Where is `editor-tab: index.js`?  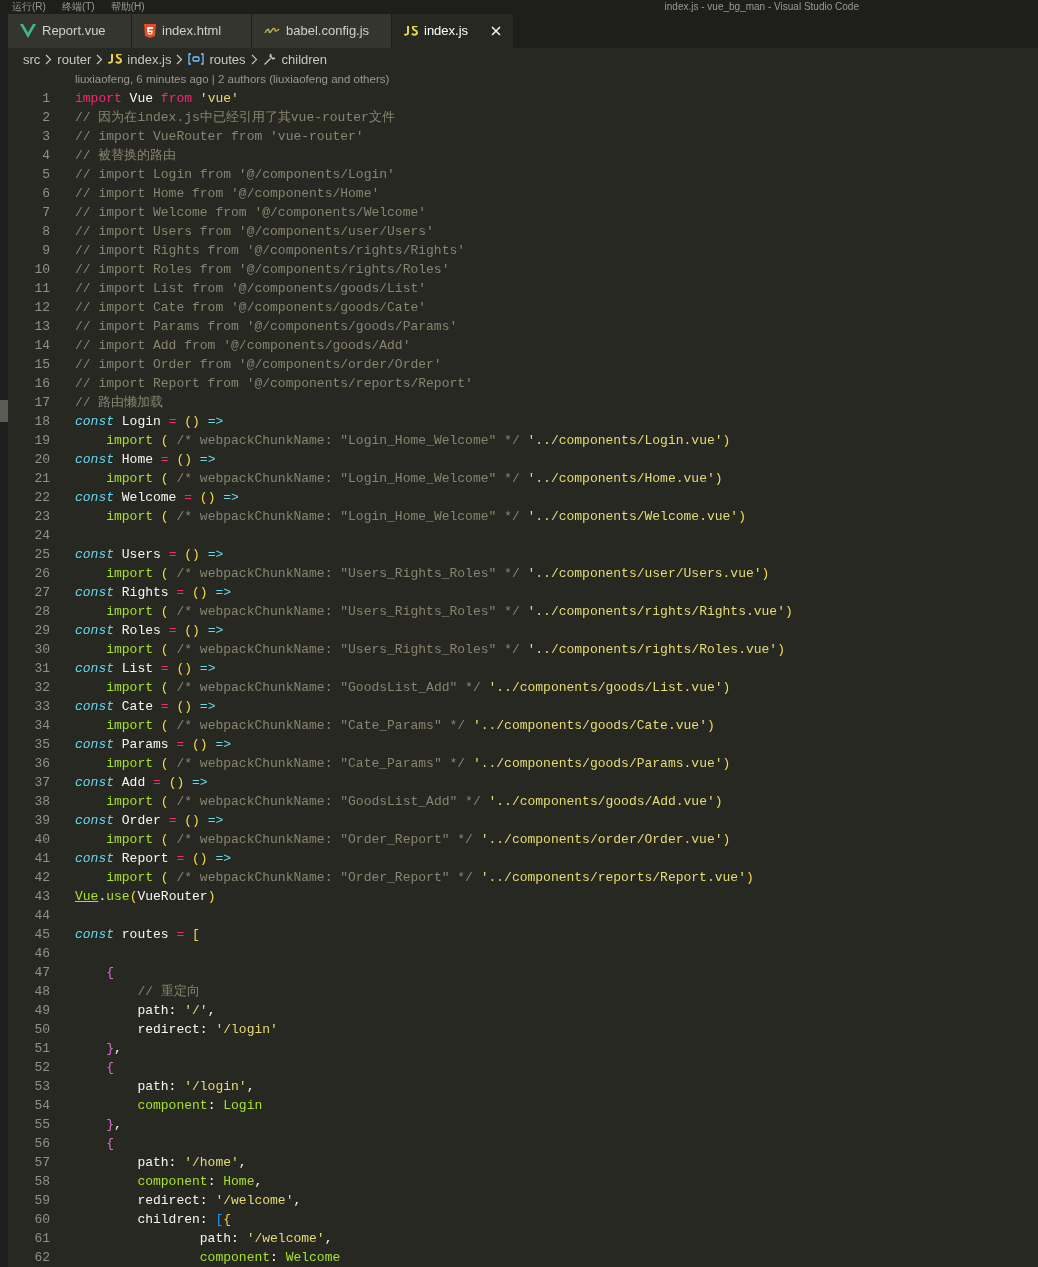 editor-tab: index.js is located at coordinates (453, 31).